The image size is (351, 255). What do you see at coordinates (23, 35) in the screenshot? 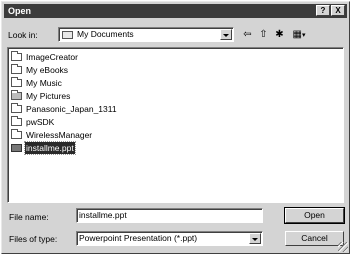
I see `look-in-label: Look in:` at bounding box center [23, 35].